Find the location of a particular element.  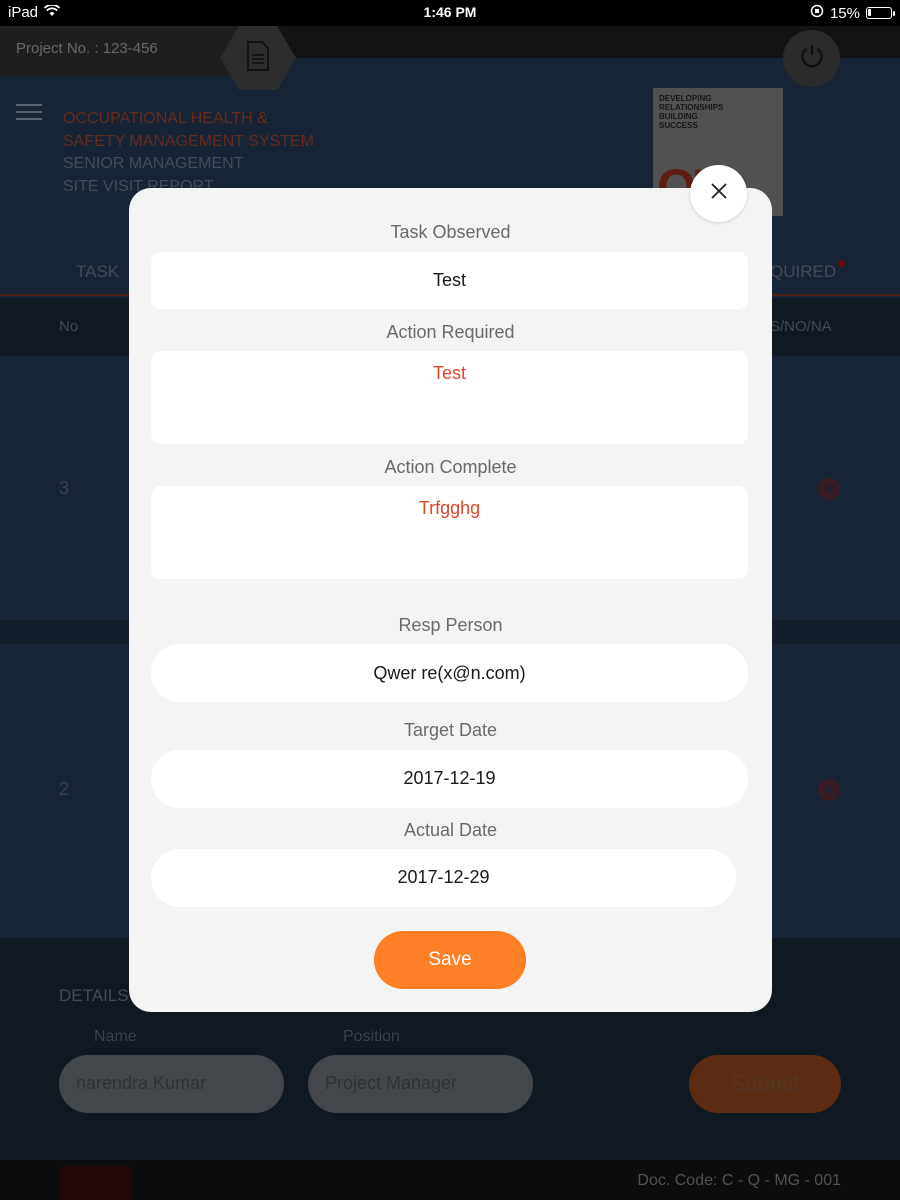

close-button is located at coordinates (718, 193).